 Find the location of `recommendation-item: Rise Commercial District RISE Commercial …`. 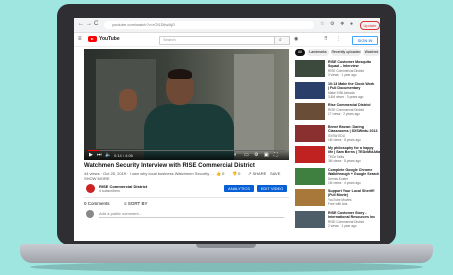

recommendation-item: Rise Commercial District RISE Commercial … is located at coordinates (337, 111).